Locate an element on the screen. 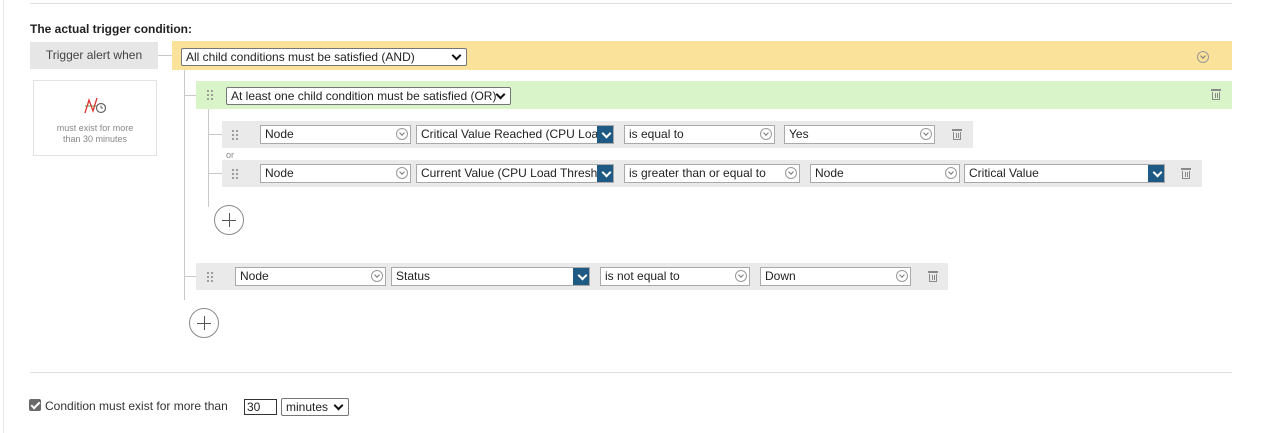 Image resolution: width=1283 pixels, height=433 pixels. field-select-value: Current Value (CPU Load Thresh is located at coordinates (509, 173).